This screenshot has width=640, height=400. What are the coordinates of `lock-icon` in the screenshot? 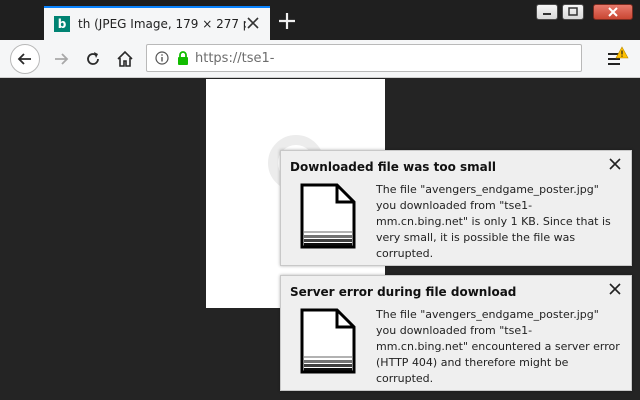 It's located at (183, 58).